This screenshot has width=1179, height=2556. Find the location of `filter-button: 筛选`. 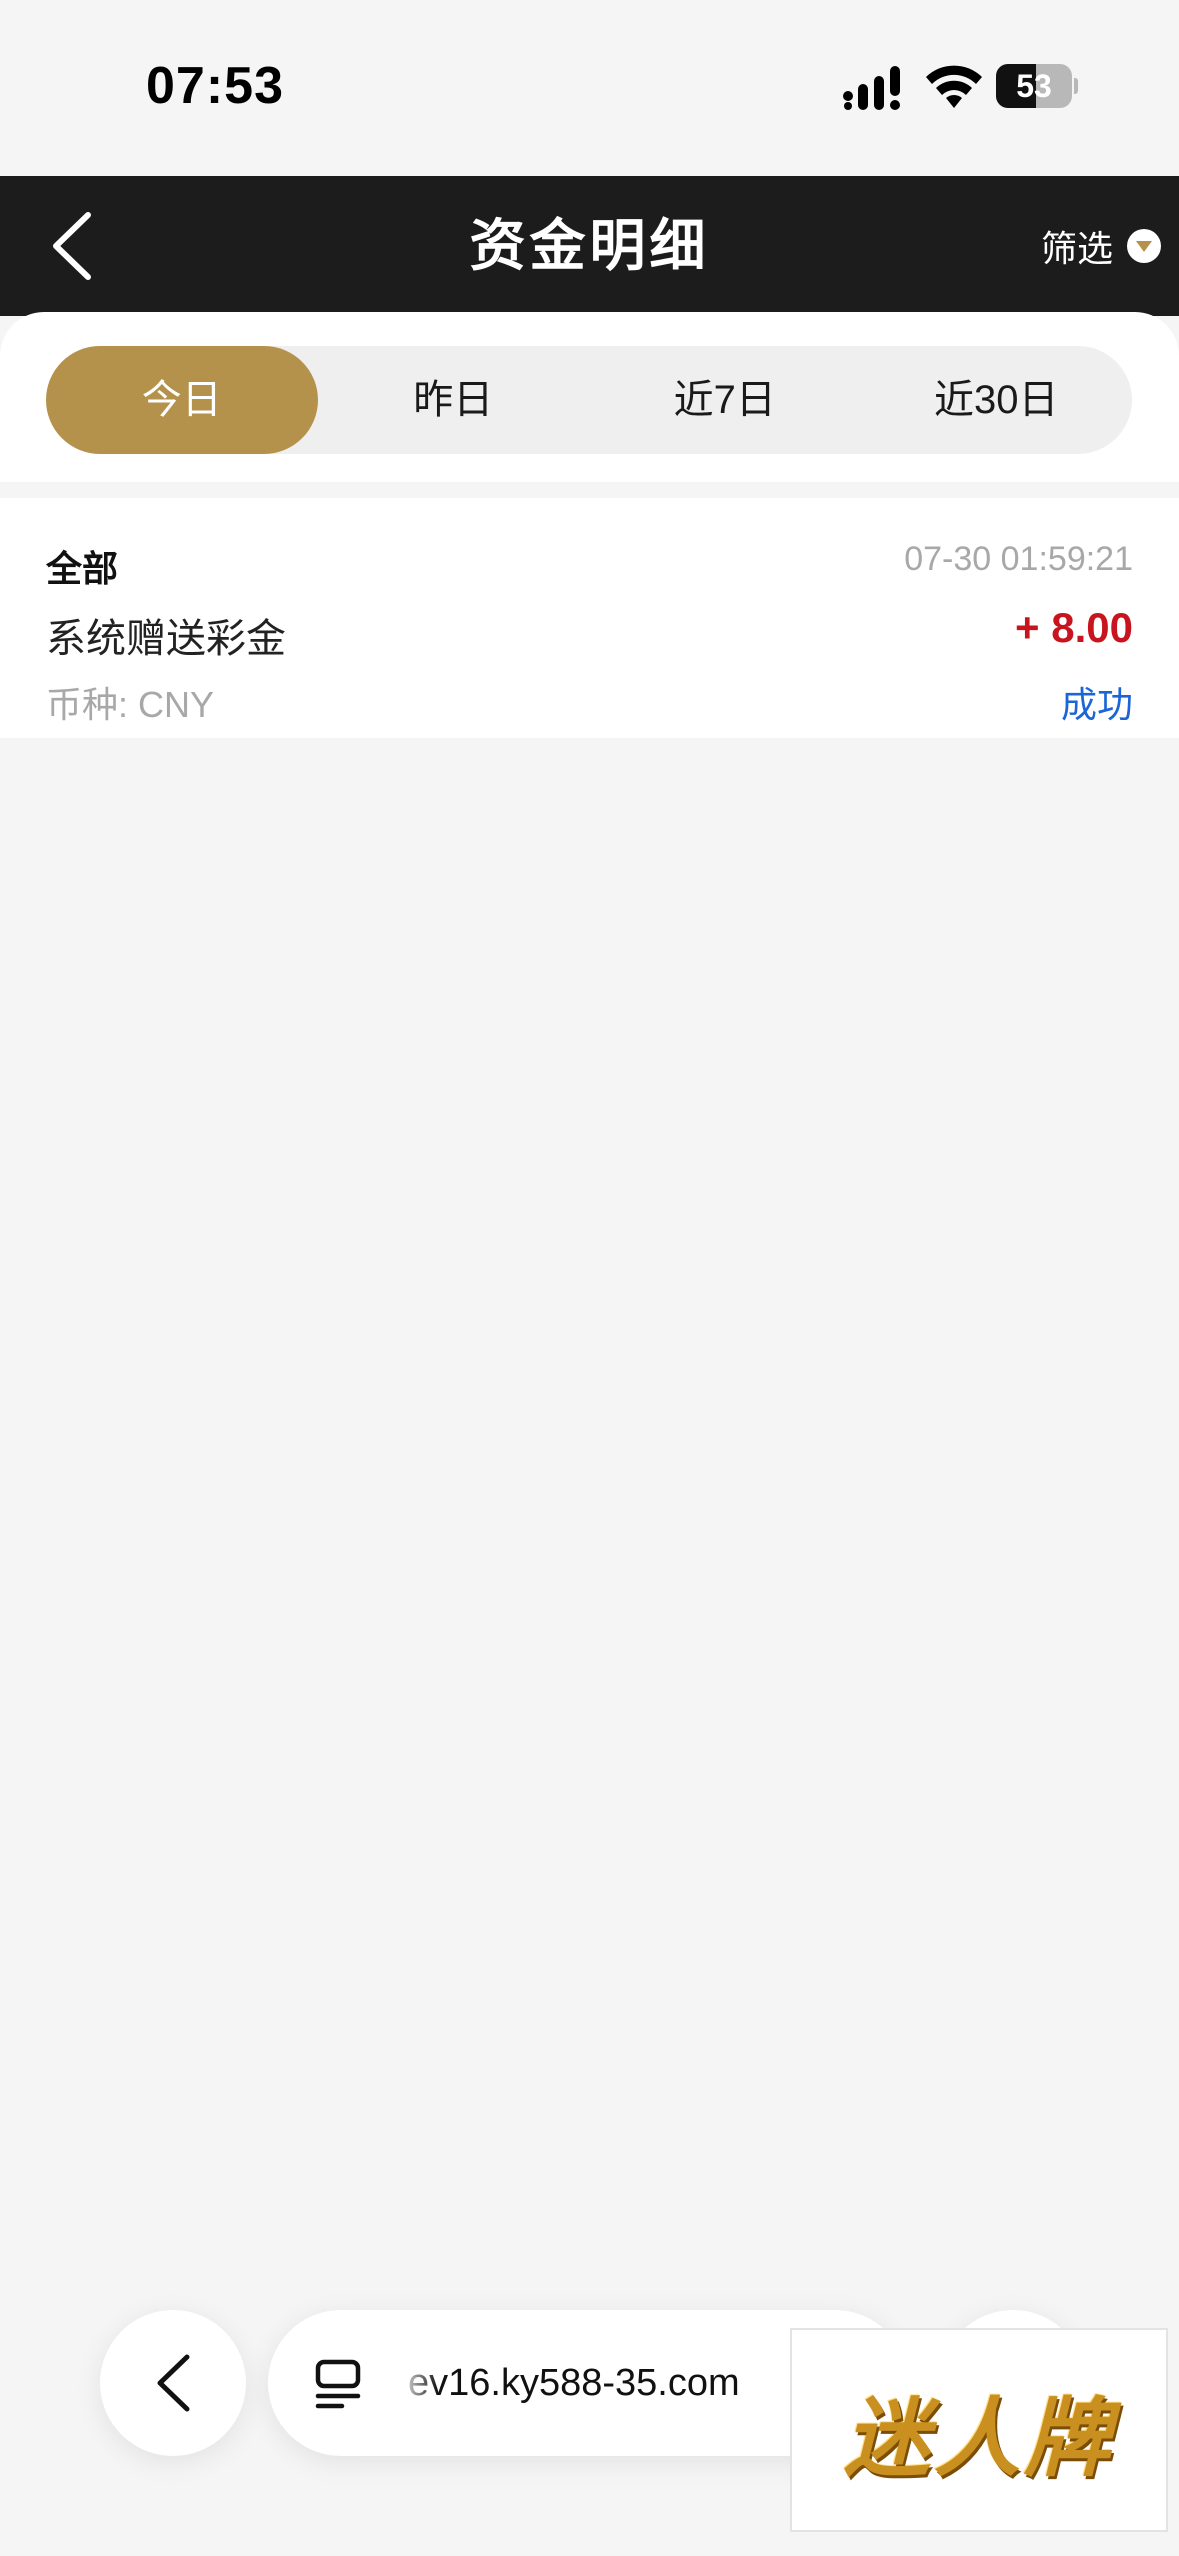

filter-button: 筛选 is located at coordinates (1101, 246).